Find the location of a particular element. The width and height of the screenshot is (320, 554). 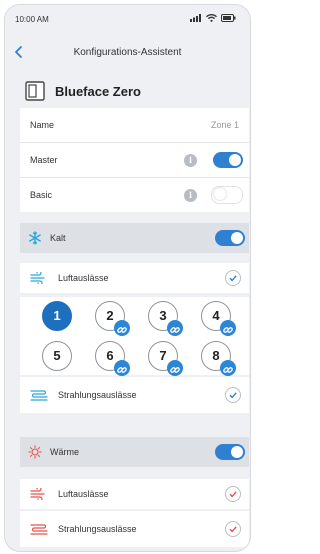

zone-1-button: 1 is located at coordinates (57, 316).